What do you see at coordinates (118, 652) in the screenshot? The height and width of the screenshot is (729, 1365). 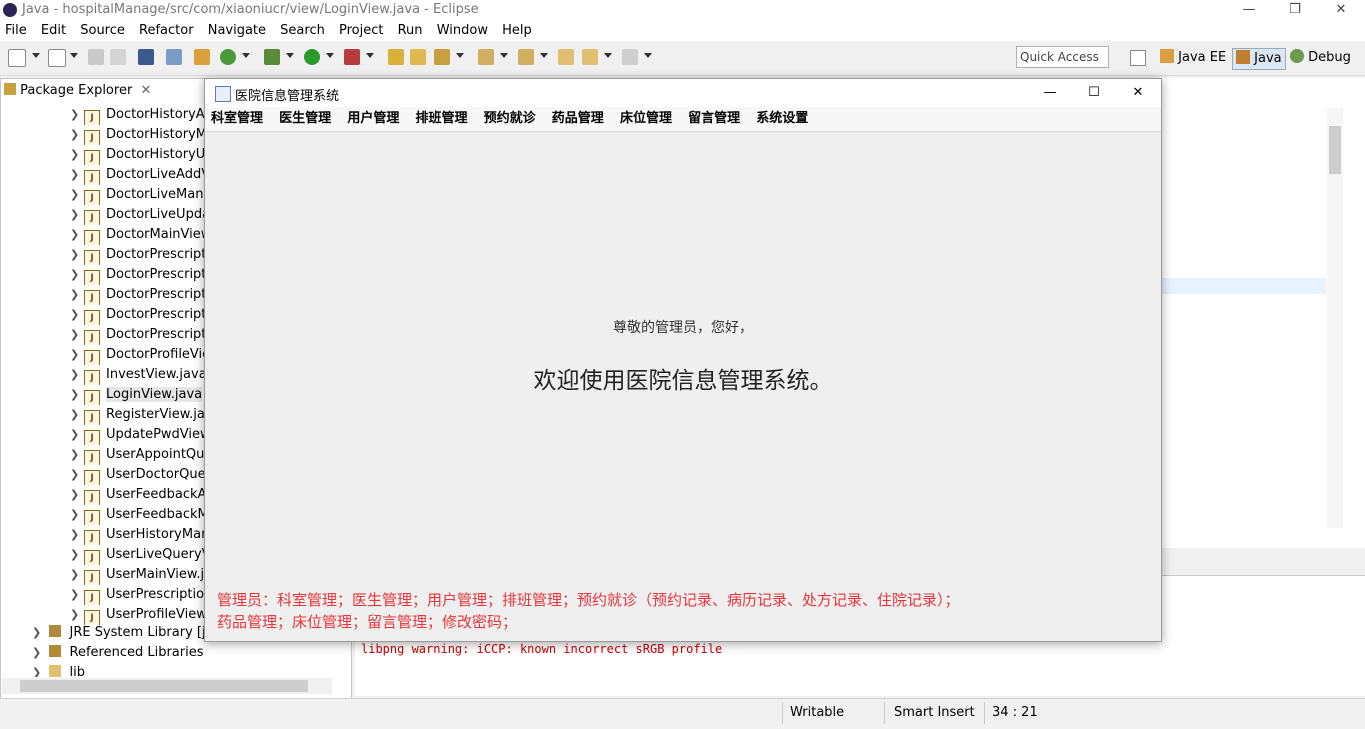 I see `library-row-referenced: ❯ Referenced Libraries` at bounding box center [118, 652].